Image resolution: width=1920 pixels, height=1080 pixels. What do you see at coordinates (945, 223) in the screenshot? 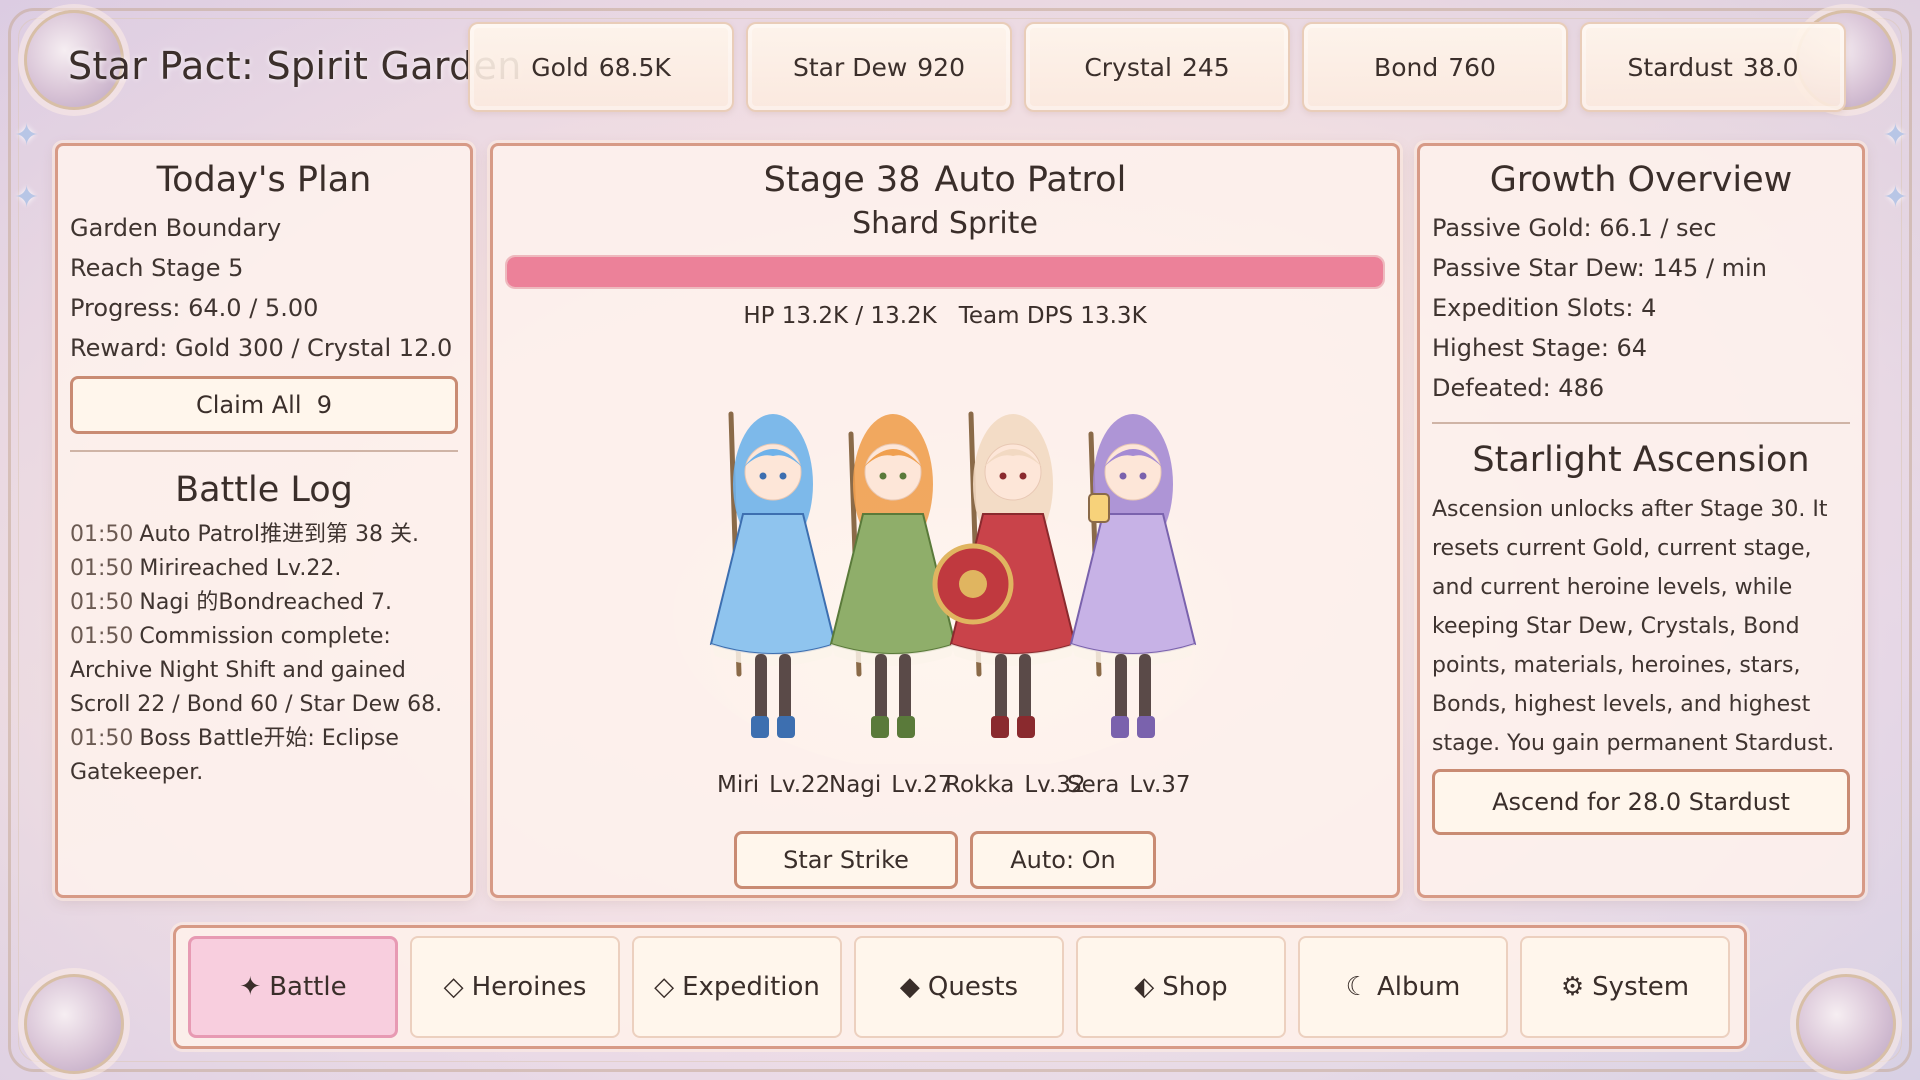
I see `enemy-name: Shard Sprite` at bounding box center [945, 223].